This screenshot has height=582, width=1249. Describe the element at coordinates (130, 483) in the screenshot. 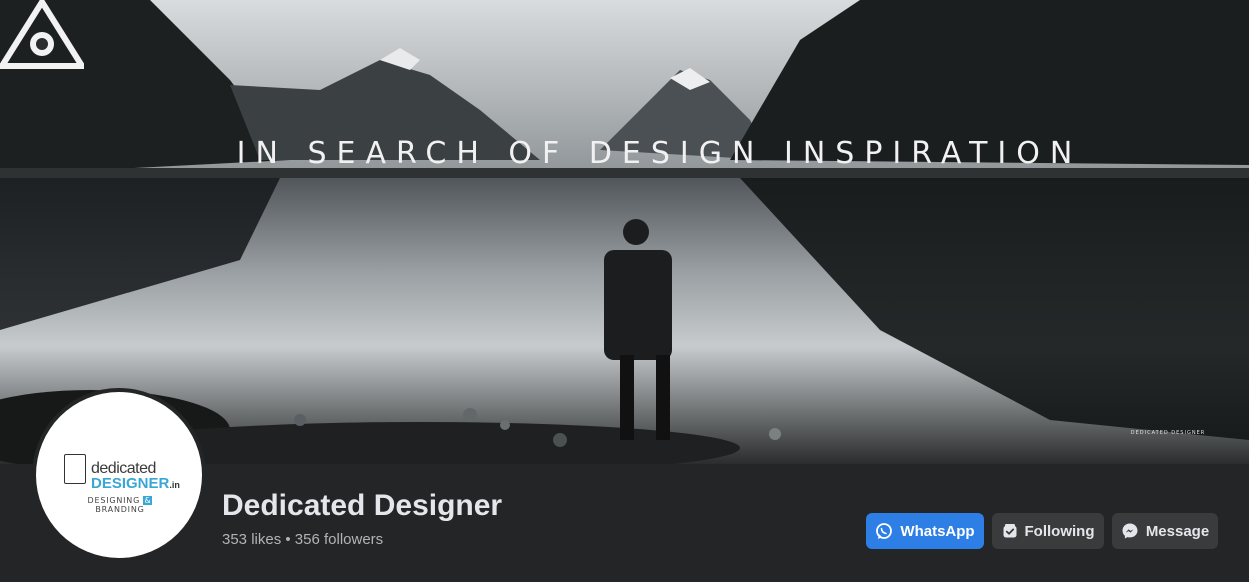

I see `logo-word-designer-text: DESIGNER` at that location.